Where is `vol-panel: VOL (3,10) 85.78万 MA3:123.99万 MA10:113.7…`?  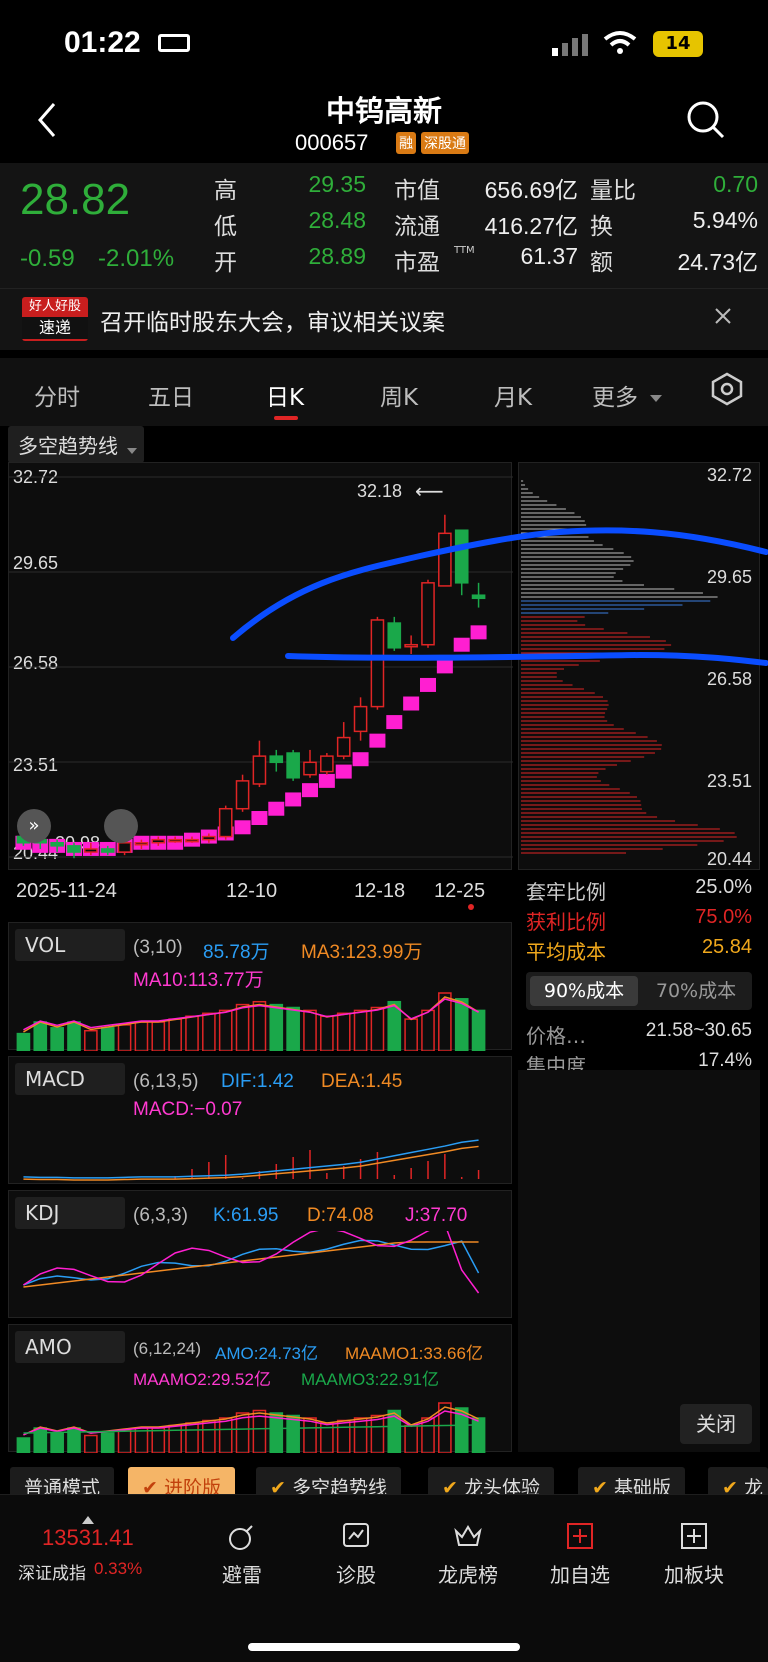
vol-panel: VOL (3,10) 85.78万 MA3:123.99万 MA10:113.7… is located at coordinates (260, 986).